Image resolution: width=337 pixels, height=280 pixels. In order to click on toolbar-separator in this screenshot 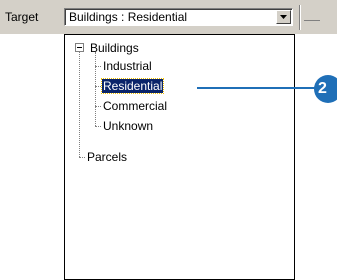, I will do `click(300, 17)`.